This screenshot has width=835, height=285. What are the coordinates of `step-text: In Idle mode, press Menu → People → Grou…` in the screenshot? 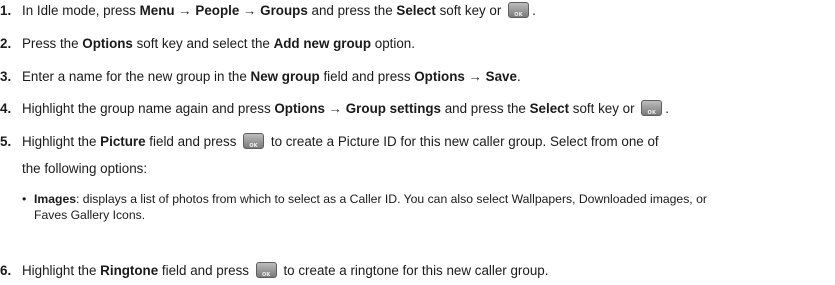 It's located at (279, 13).